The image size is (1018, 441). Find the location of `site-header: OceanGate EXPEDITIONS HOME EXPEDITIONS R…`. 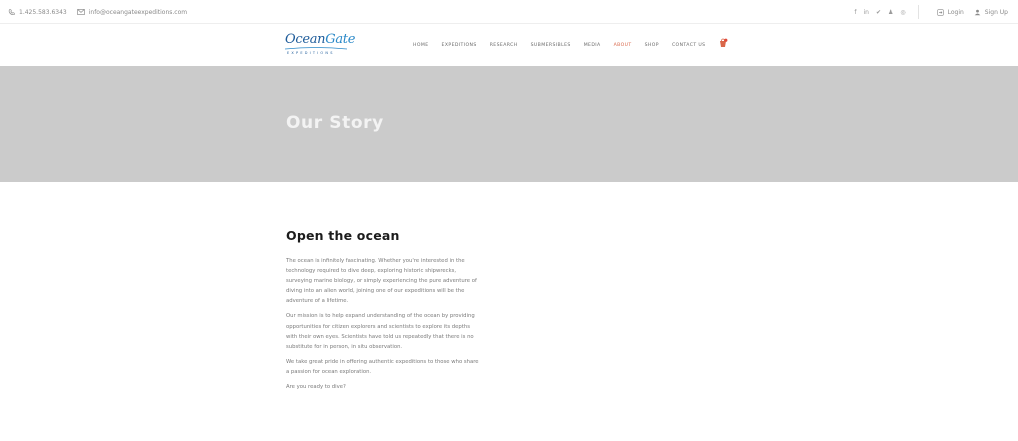

site-header: OceanGate EXPEDITIONS HOME EXPEDITIONS R… is located at coordinates (509, 45).